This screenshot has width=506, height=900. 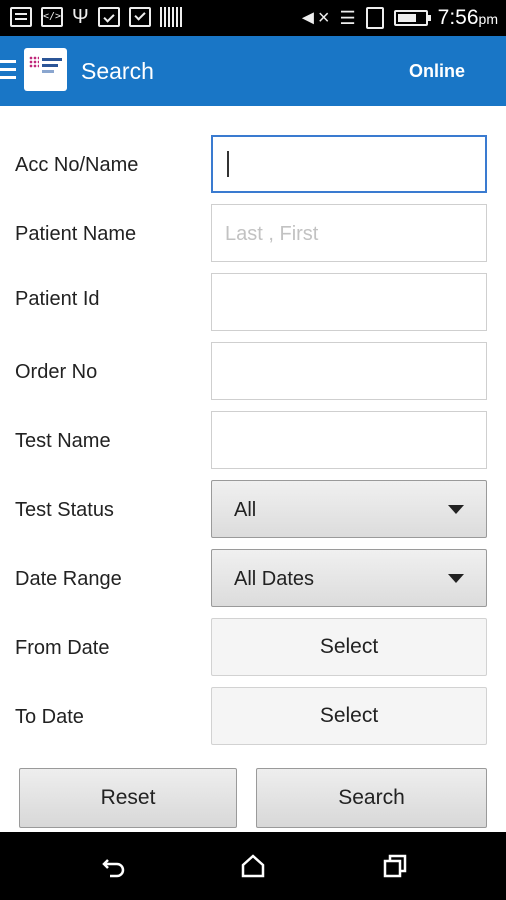 What do you see at coordinates (371, 798) in the screenshot?
I see `search-button: Search` at bounding box center [371, 798].